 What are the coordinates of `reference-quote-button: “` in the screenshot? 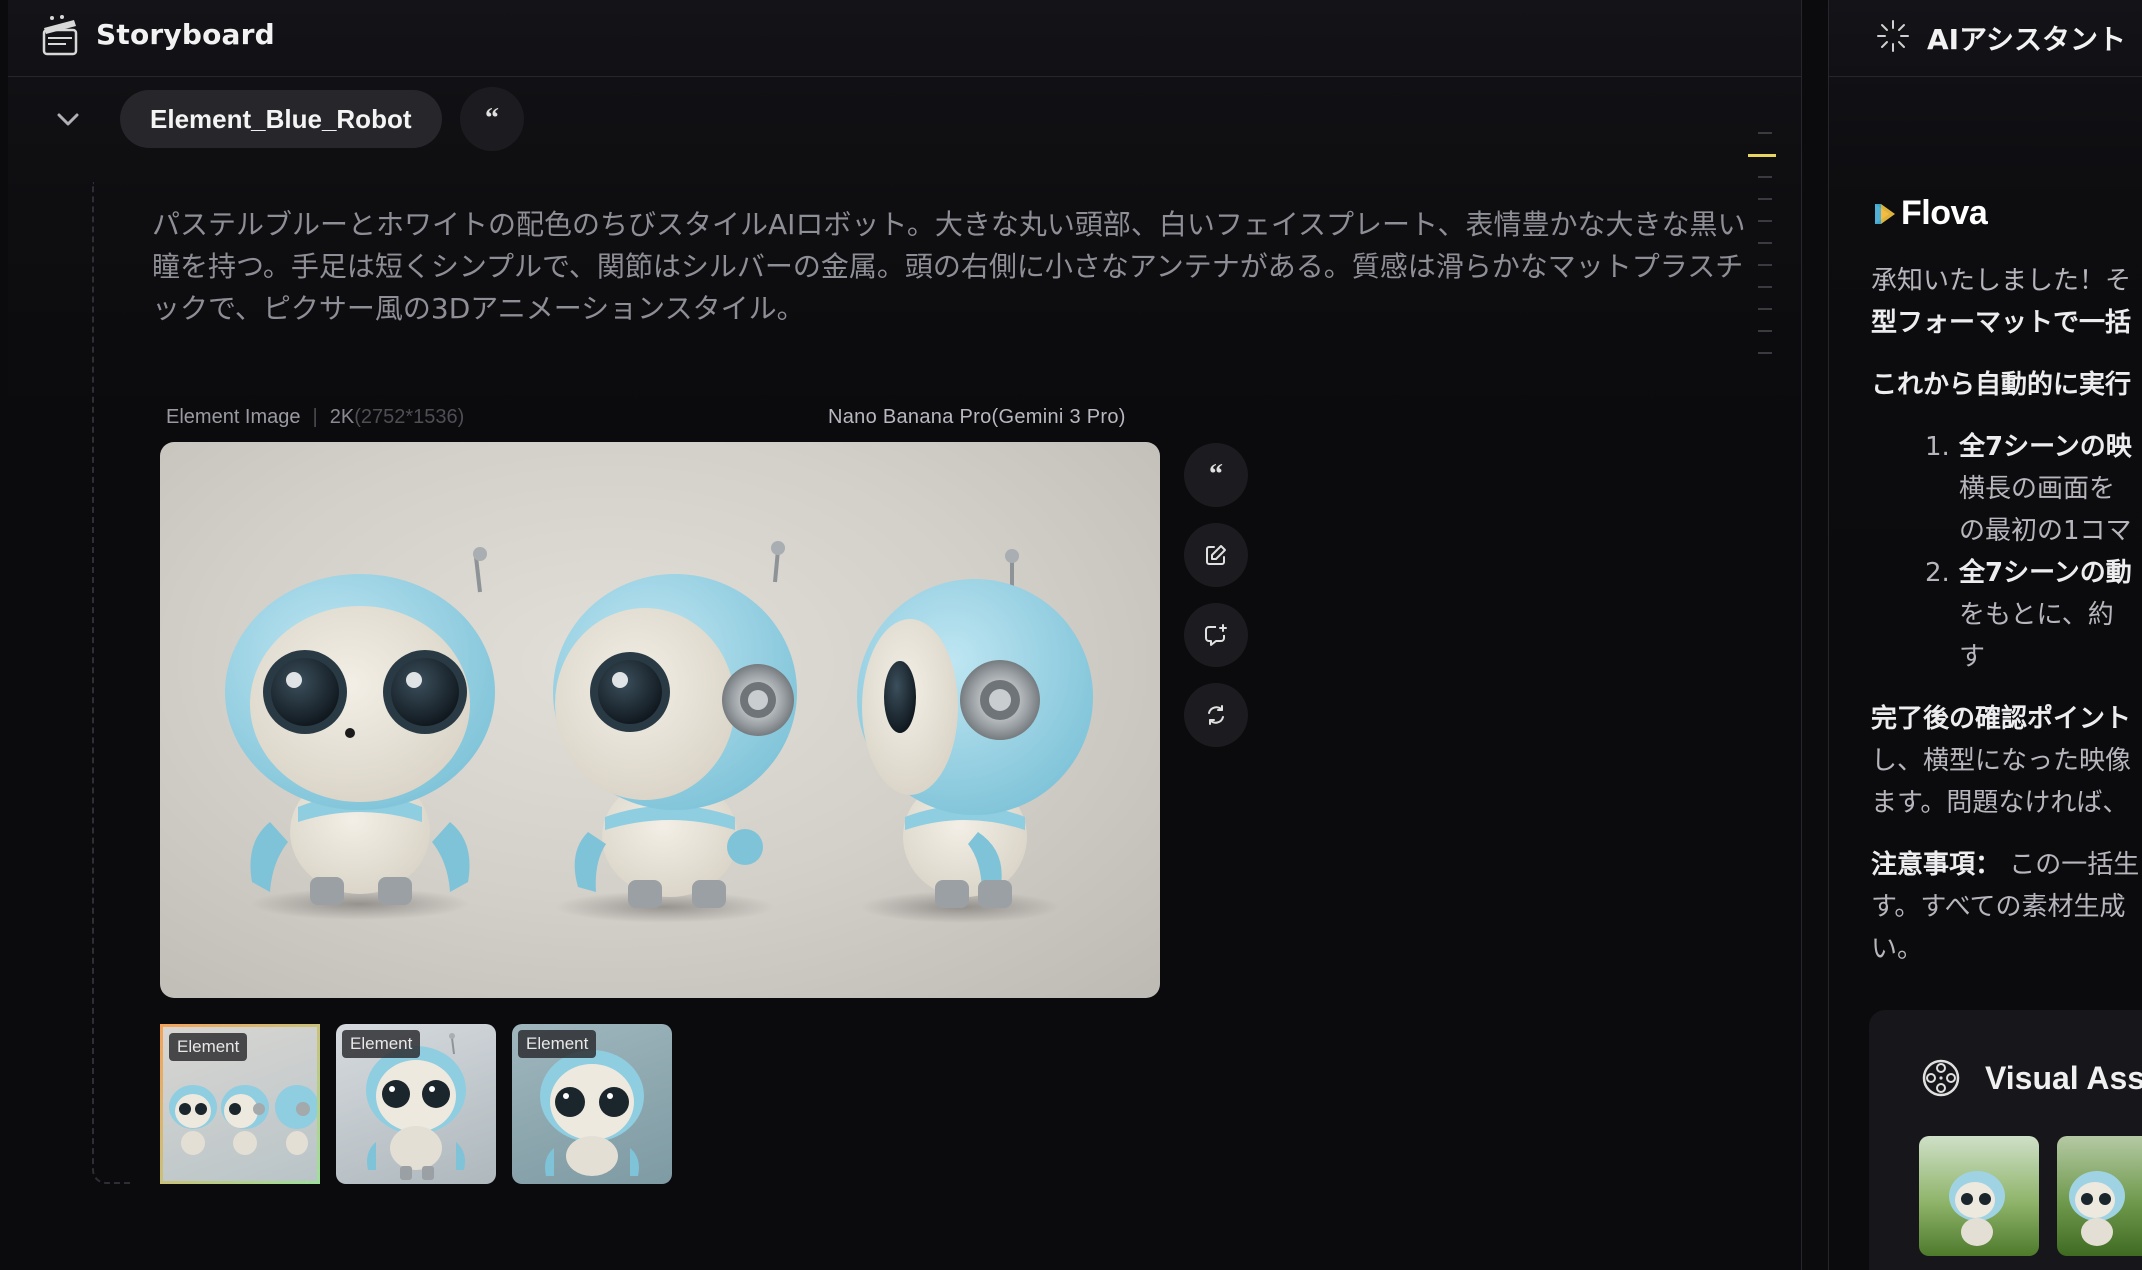 It's located at (1216, 475).